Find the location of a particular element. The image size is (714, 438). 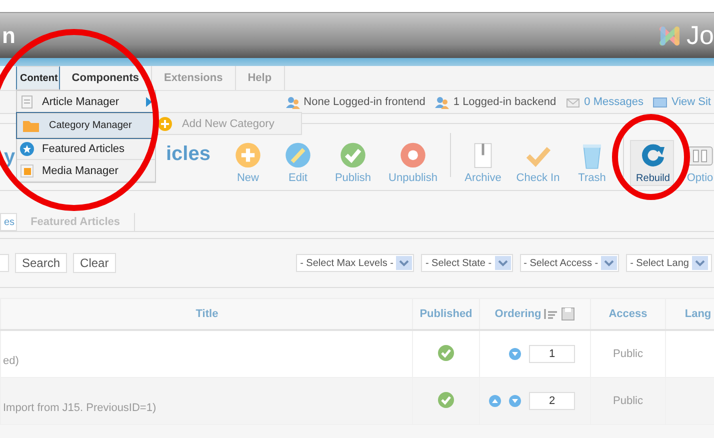

document-icon is located at coordinates (27, 101).